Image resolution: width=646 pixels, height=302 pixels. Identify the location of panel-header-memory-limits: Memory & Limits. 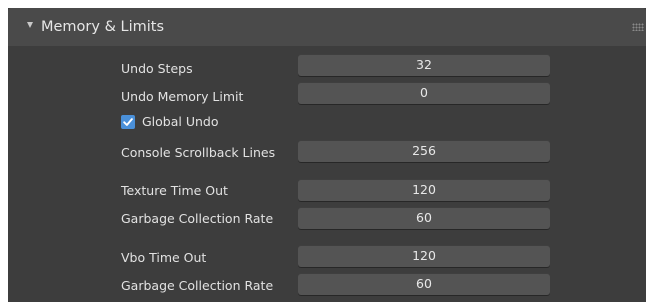
(327, 27).